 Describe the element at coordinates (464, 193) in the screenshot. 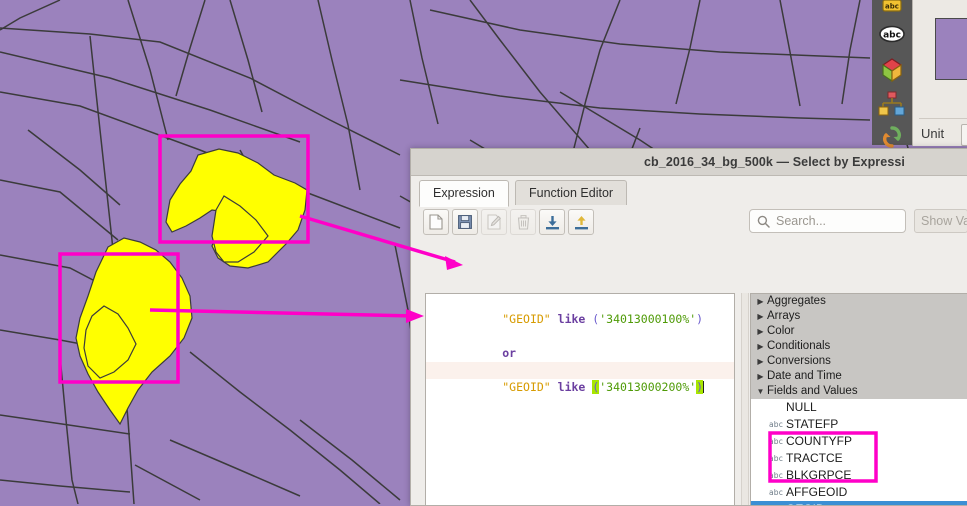

I see `tab-expression: Expression` at that location.